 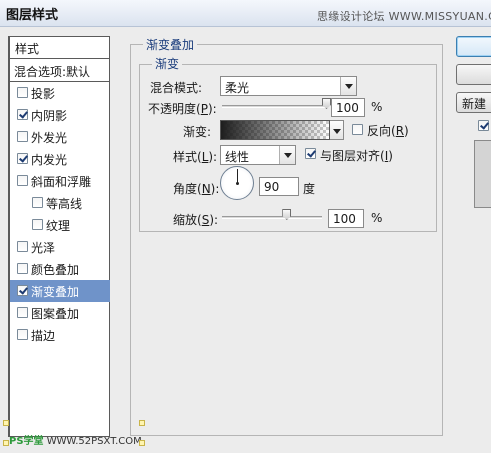 What do you see at coordinates (245, 13) in the screenshot?
I see `title-bar: 图层样式 思缘设计论坛 WWW.MISSYUAN.COM` at bounding box center [245, 13].